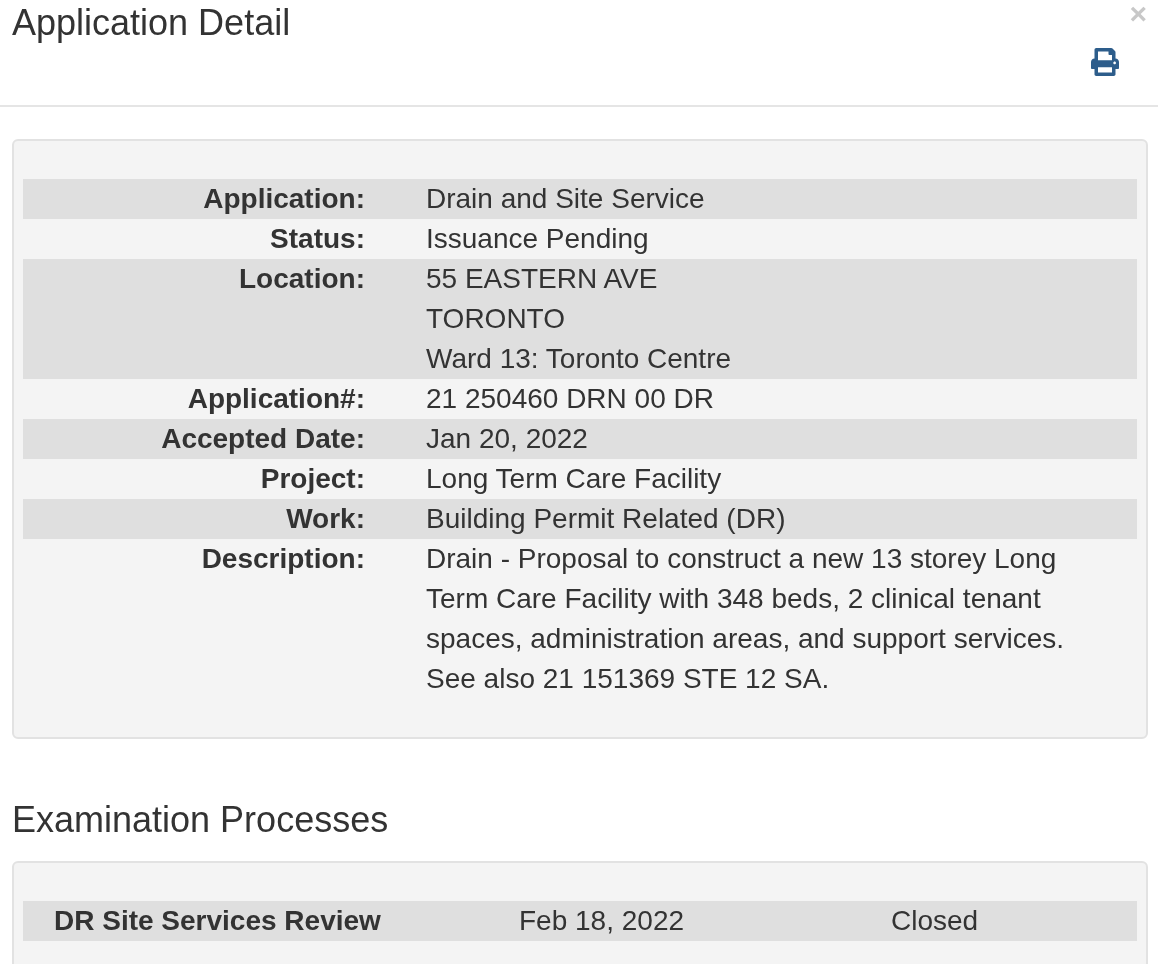  Describe the element at coordinates (746, 619) in the screenshot. I see `field-value: Drain - Proposal to construct a new 13 storey Long Term Care Facility with 348 beds, 2 clinical tenant spaces, administration areas, and support services. See also 21 151369 STE 12 SA.` at that location.